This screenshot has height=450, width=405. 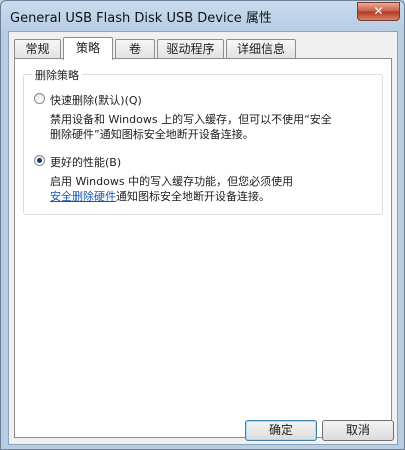 I want to click on title-bar: General USB Flash Disk USB Device 属性 ✕, so click(x=202, y=15).